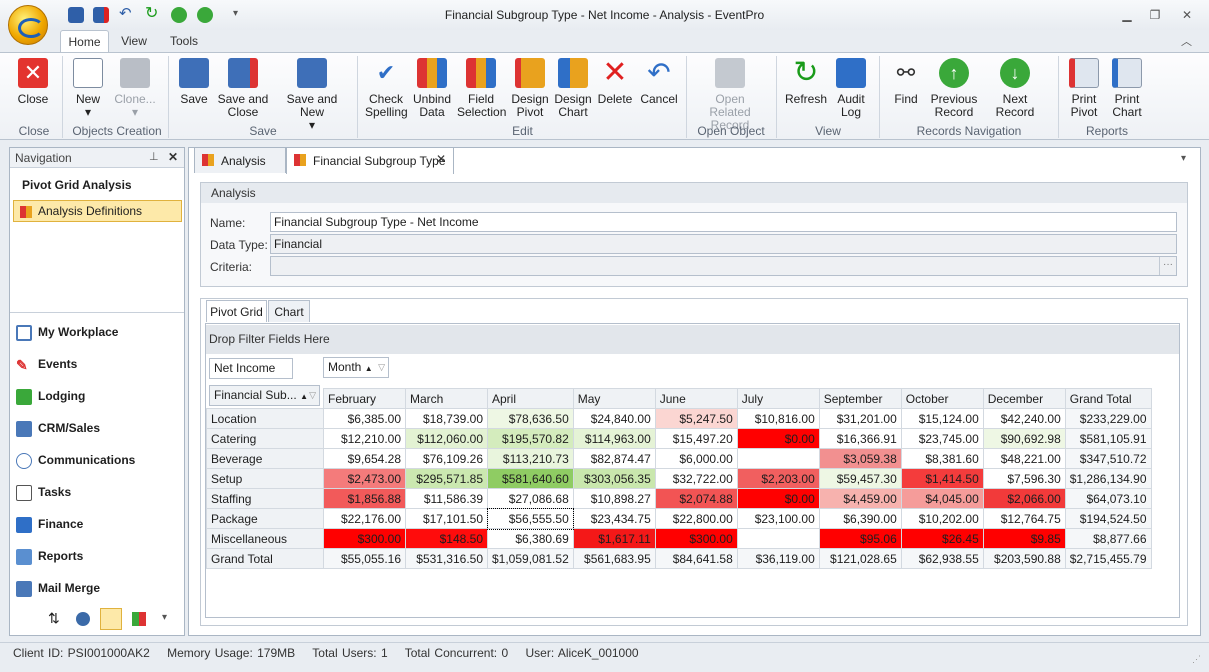 The image size is (1209, 672). What do you see at coordinates (446, 438) in the screenshot?
I see `table-cell: $112,060.00` at bounding box center [446, 438].